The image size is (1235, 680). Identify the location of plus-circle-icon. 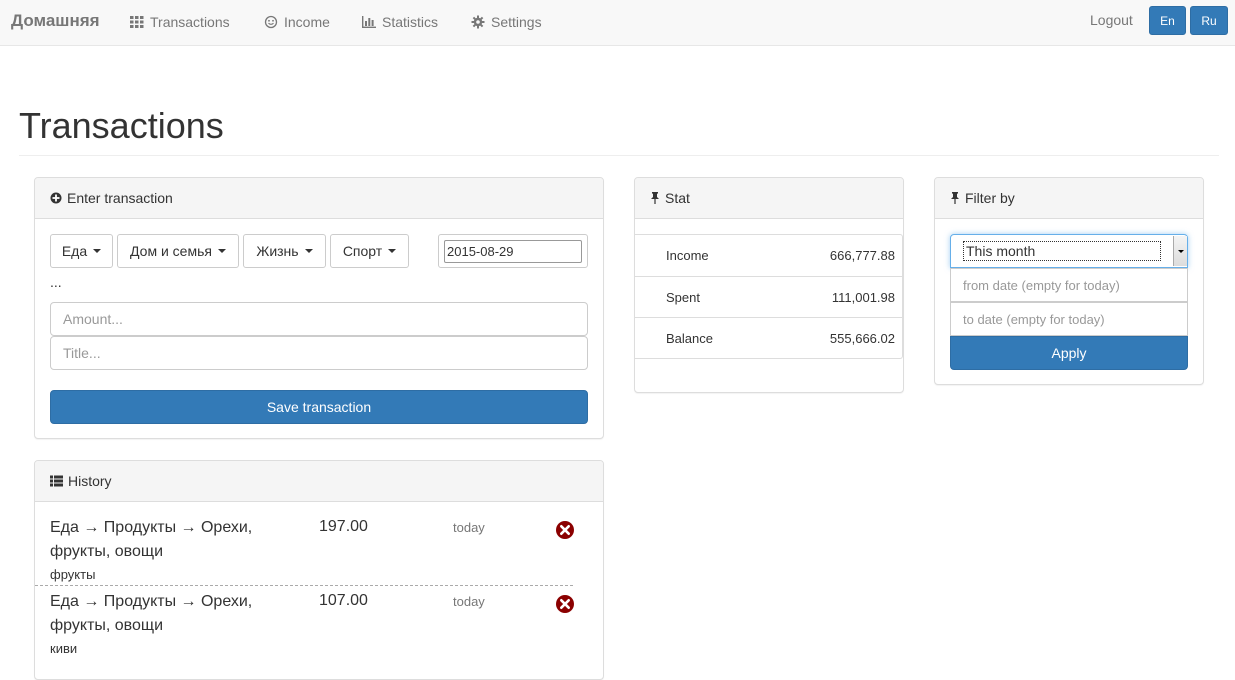
(56, 198).